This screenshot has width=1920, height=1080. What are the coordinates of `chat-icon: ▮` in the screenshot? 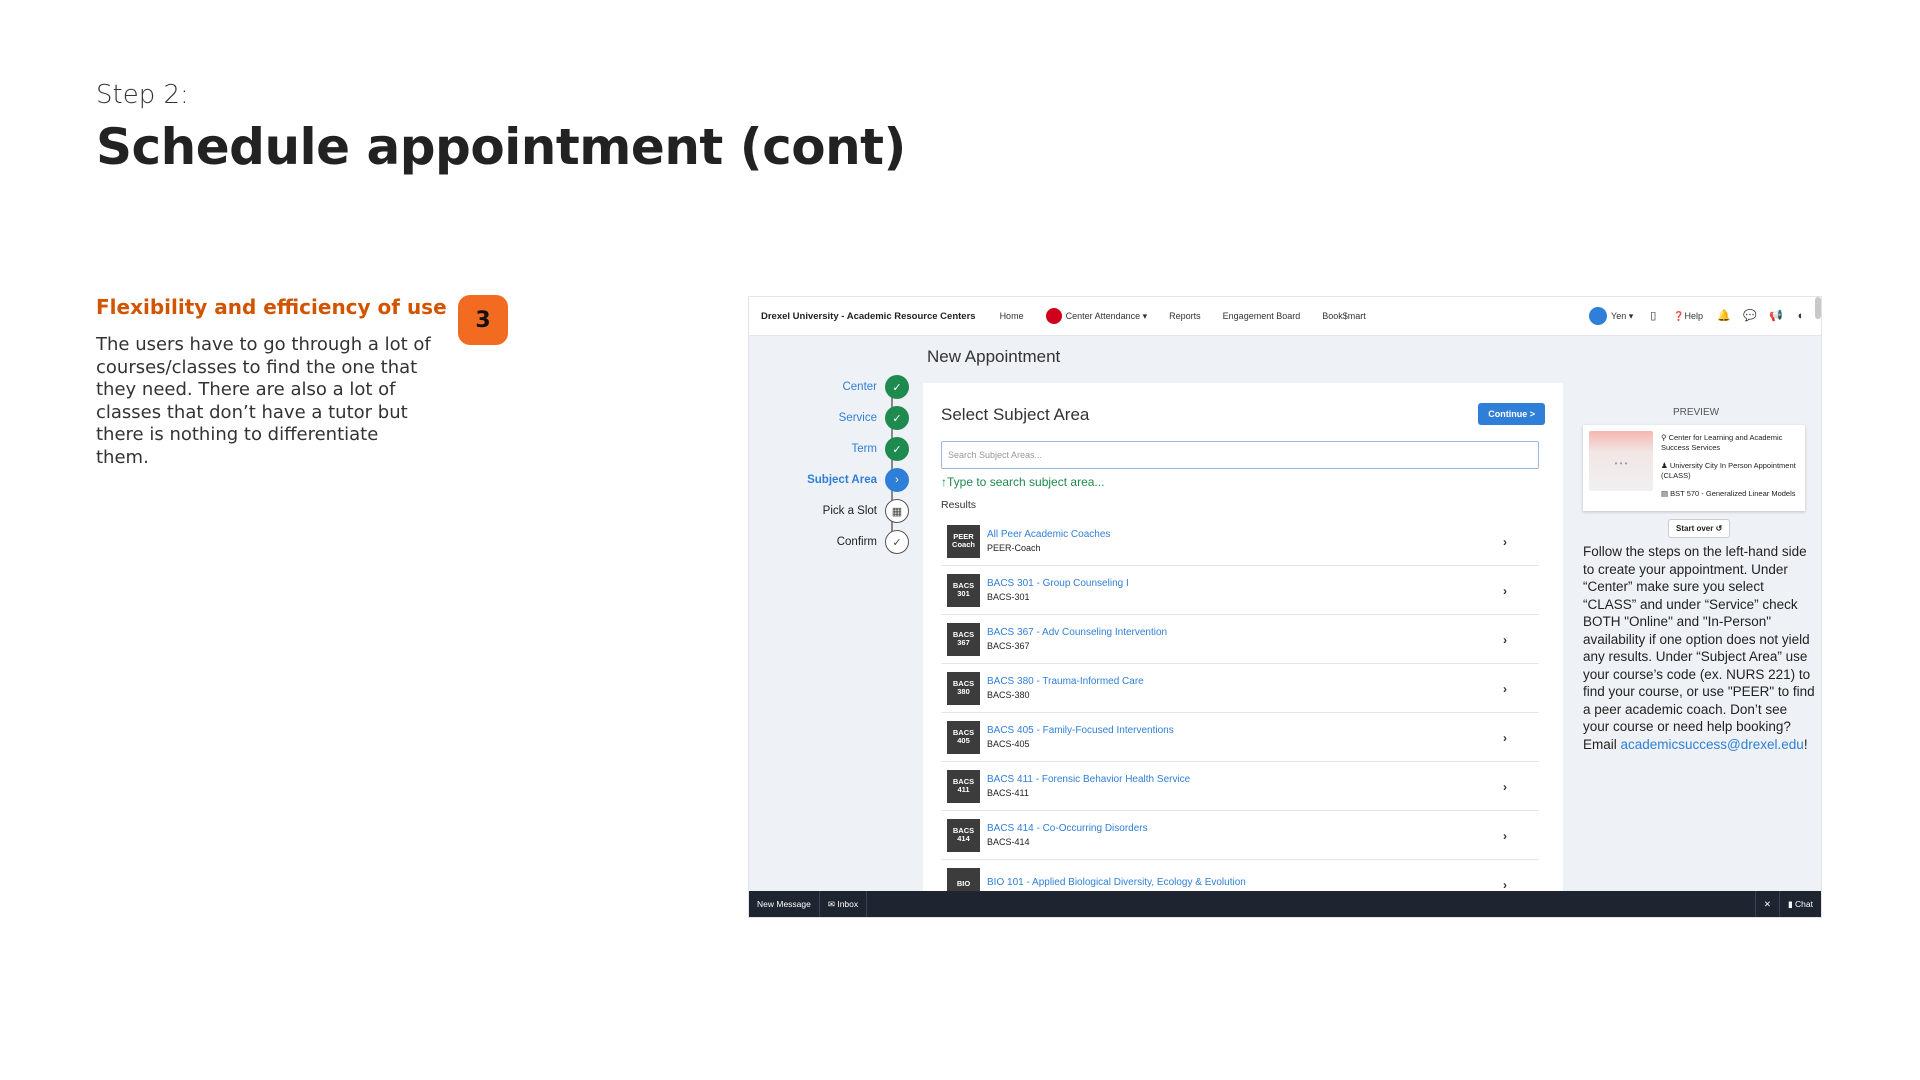 It's located at (1791, 903).